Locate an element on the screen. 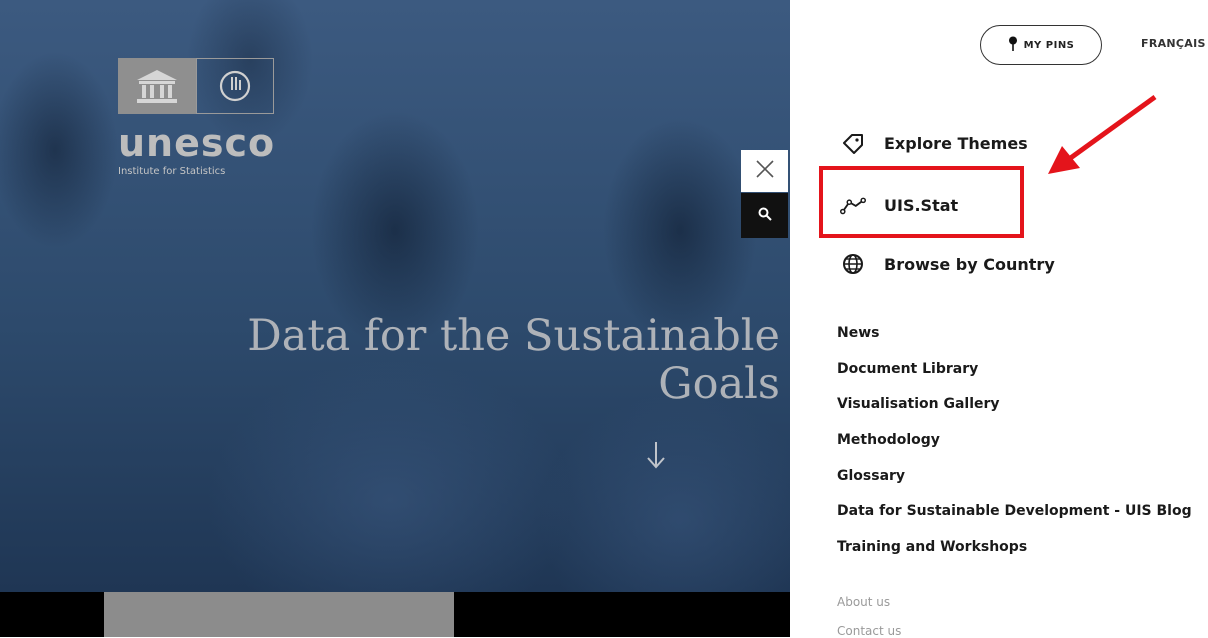  search-icon is located at coordinates (765, 215).